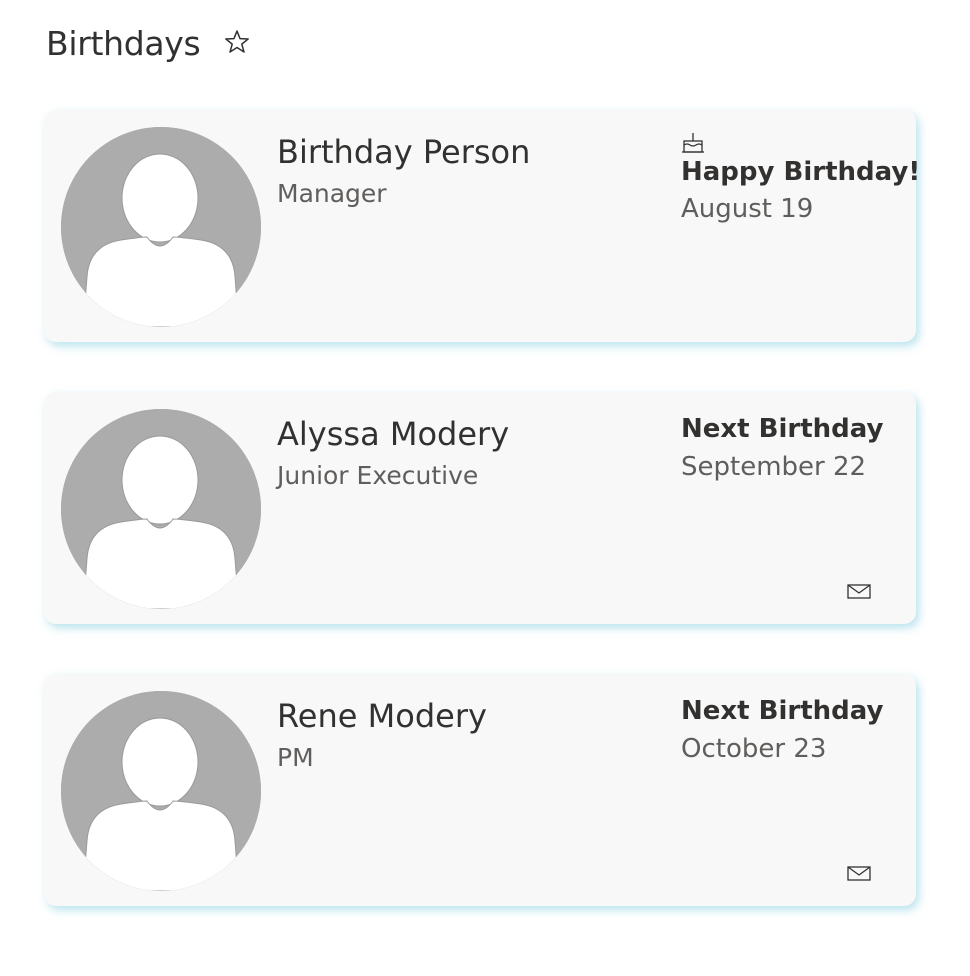 This screenshot has width=970, height=976. Describe the element at coordinates (693, 143) in the screenshot. I see `birthday-cake-icon` at that location.